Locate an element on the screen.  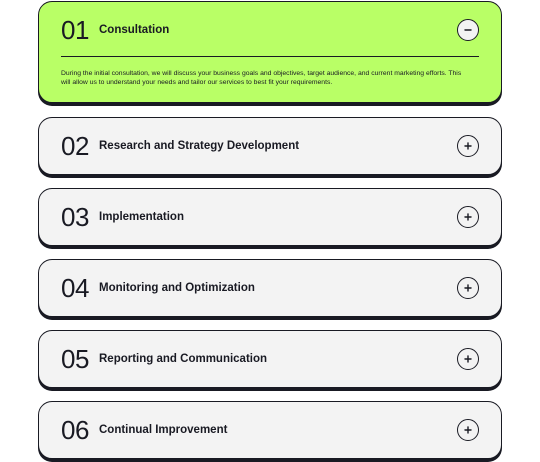
step-title: Implementation is located at coordinates (141, 217).